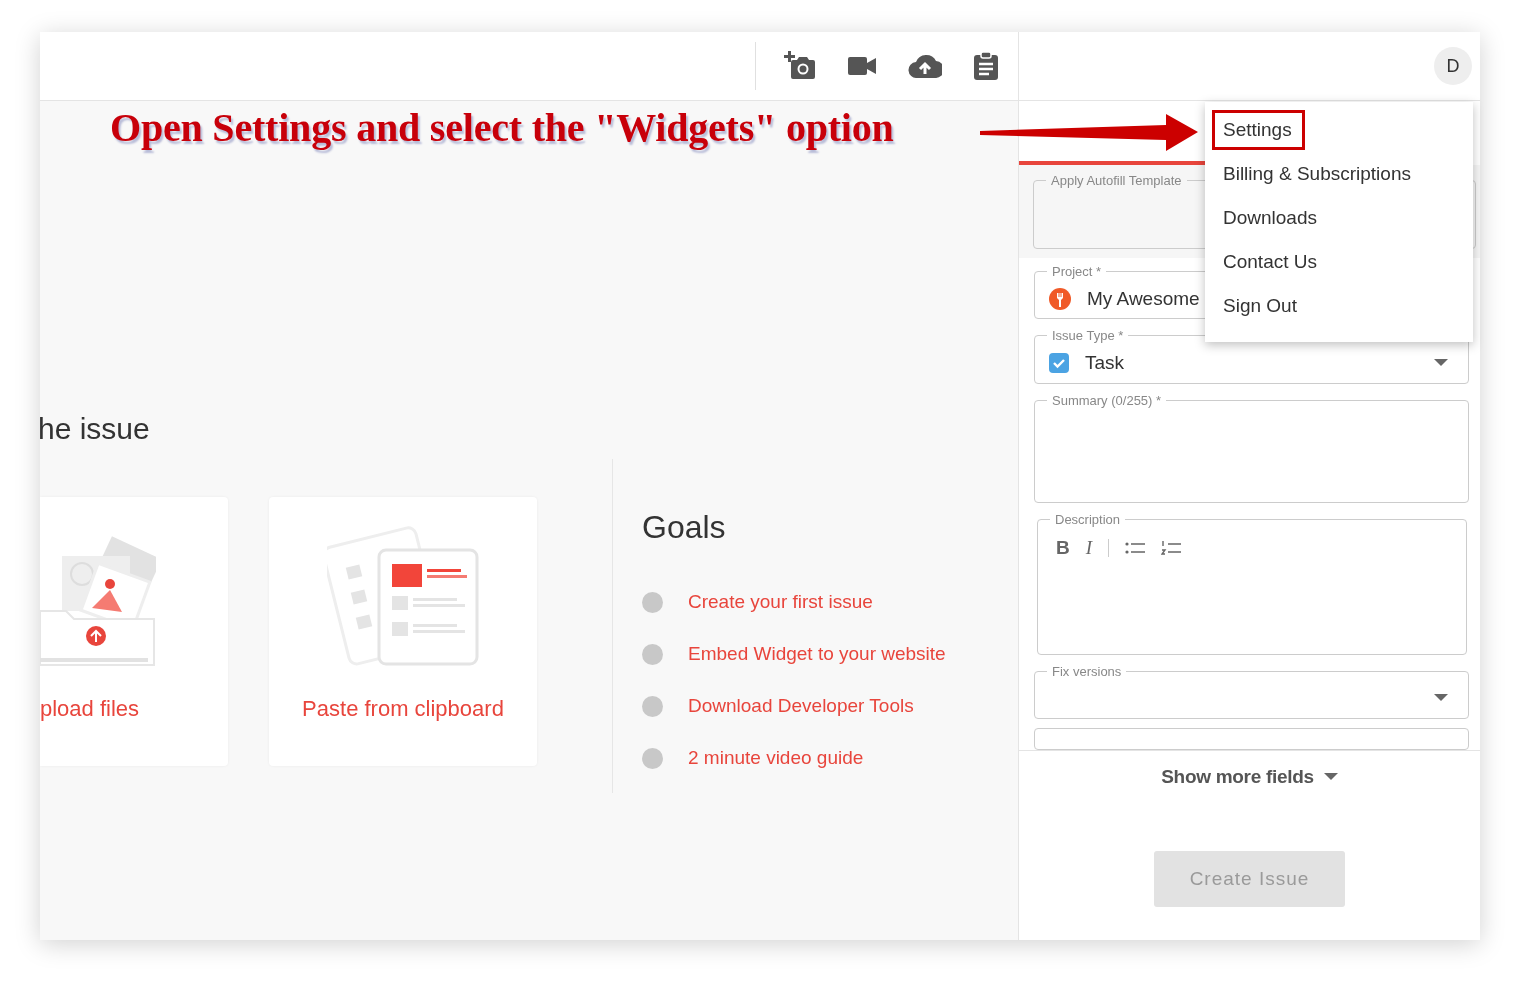 This screenshot has height=988, width=1520. What do you see at coordinates (1271, 218) in the screenshot?
I see `menu-item: Downloads` at bounding box center [1271, 218].